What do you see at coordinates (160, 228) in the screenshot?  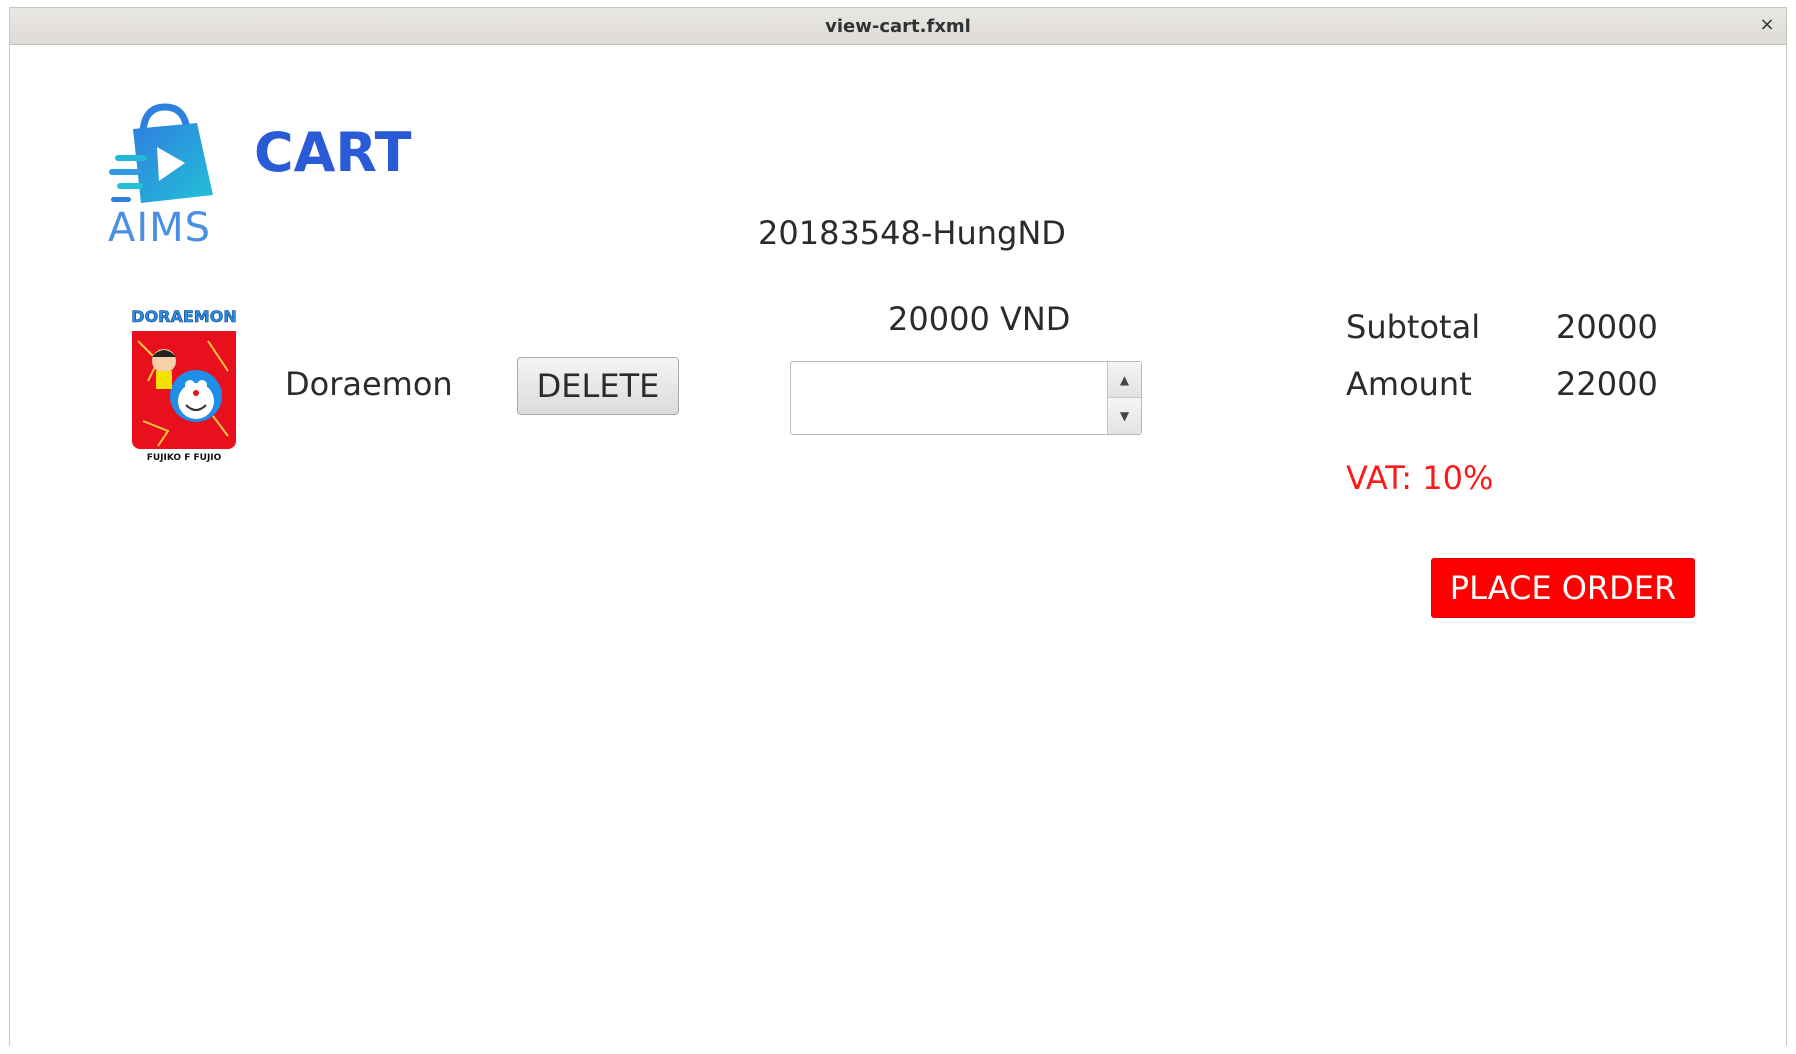 I see `logo-text: AIMS` at bounding box center [160, 228].